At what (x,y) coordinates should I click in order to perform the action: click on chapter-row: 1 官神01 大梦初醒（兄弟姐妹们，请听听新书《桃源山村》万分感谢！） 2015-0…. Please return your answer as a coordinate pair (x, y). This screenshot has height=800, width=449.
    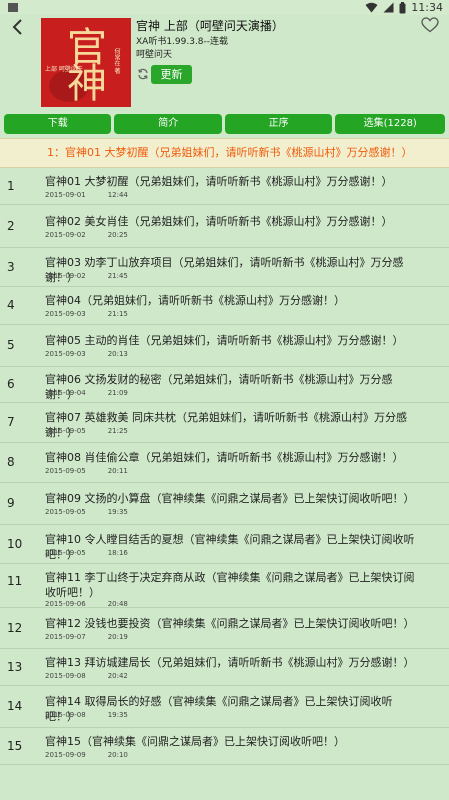
    Looking at the image, I should click on (224, 187).